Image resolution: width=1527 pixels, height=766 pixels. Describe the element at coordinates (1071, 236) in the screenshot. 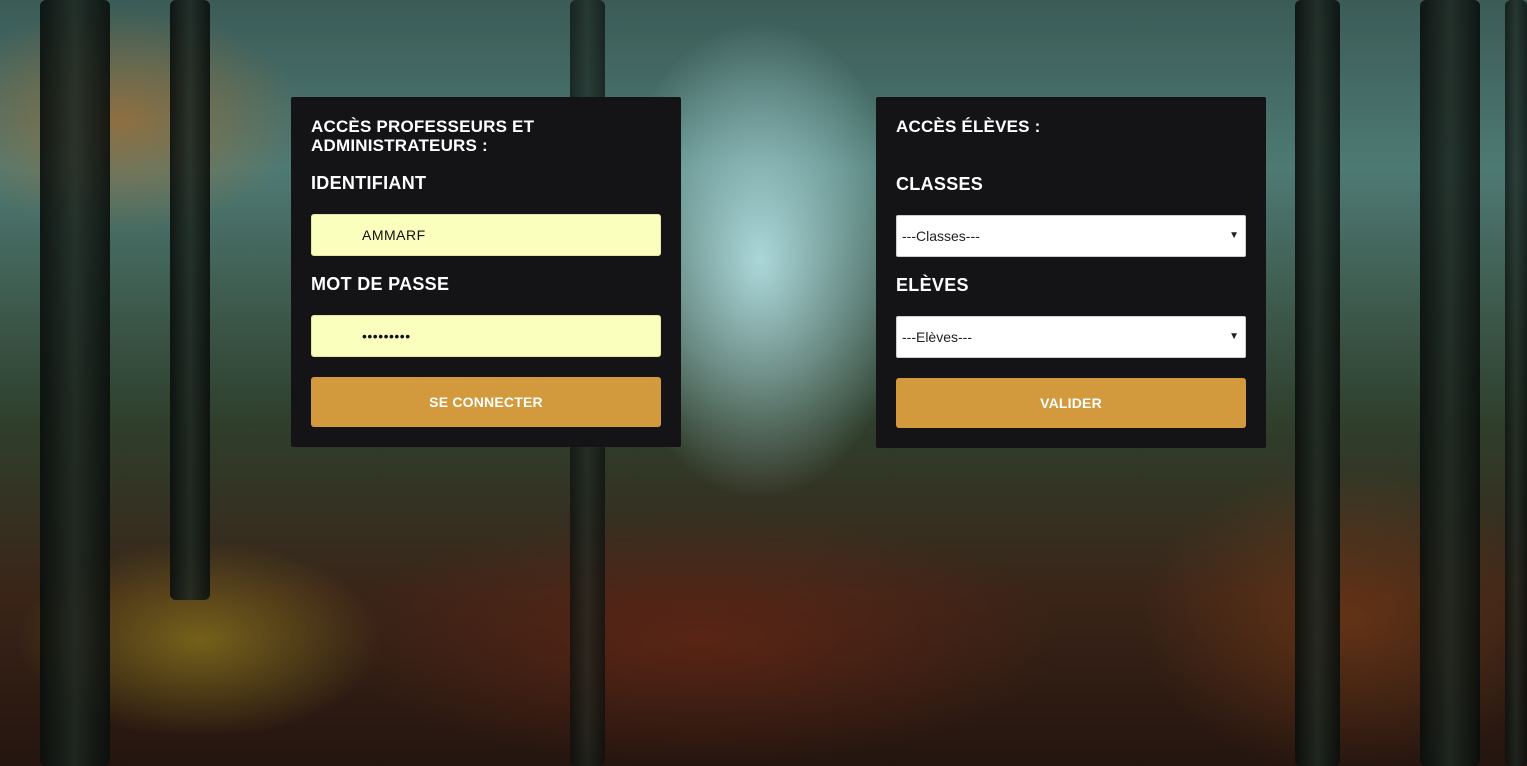

I see `classes-select: ---Classes--- ▼` at that location.